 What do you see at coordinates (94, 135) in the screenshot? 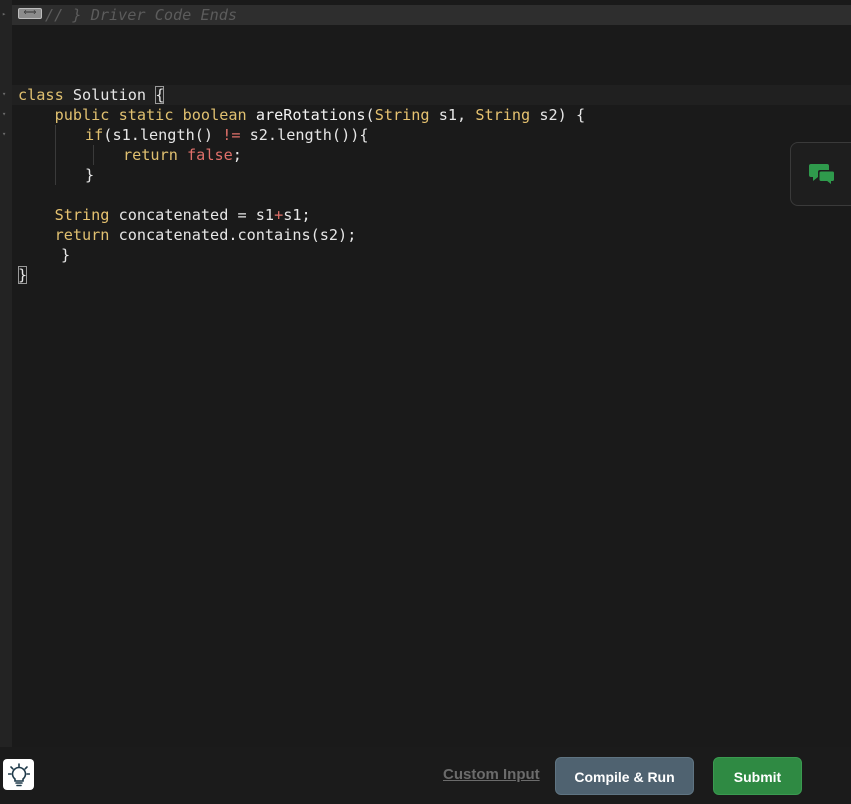
I see `keyword: if` at bounding box center [94, 135].